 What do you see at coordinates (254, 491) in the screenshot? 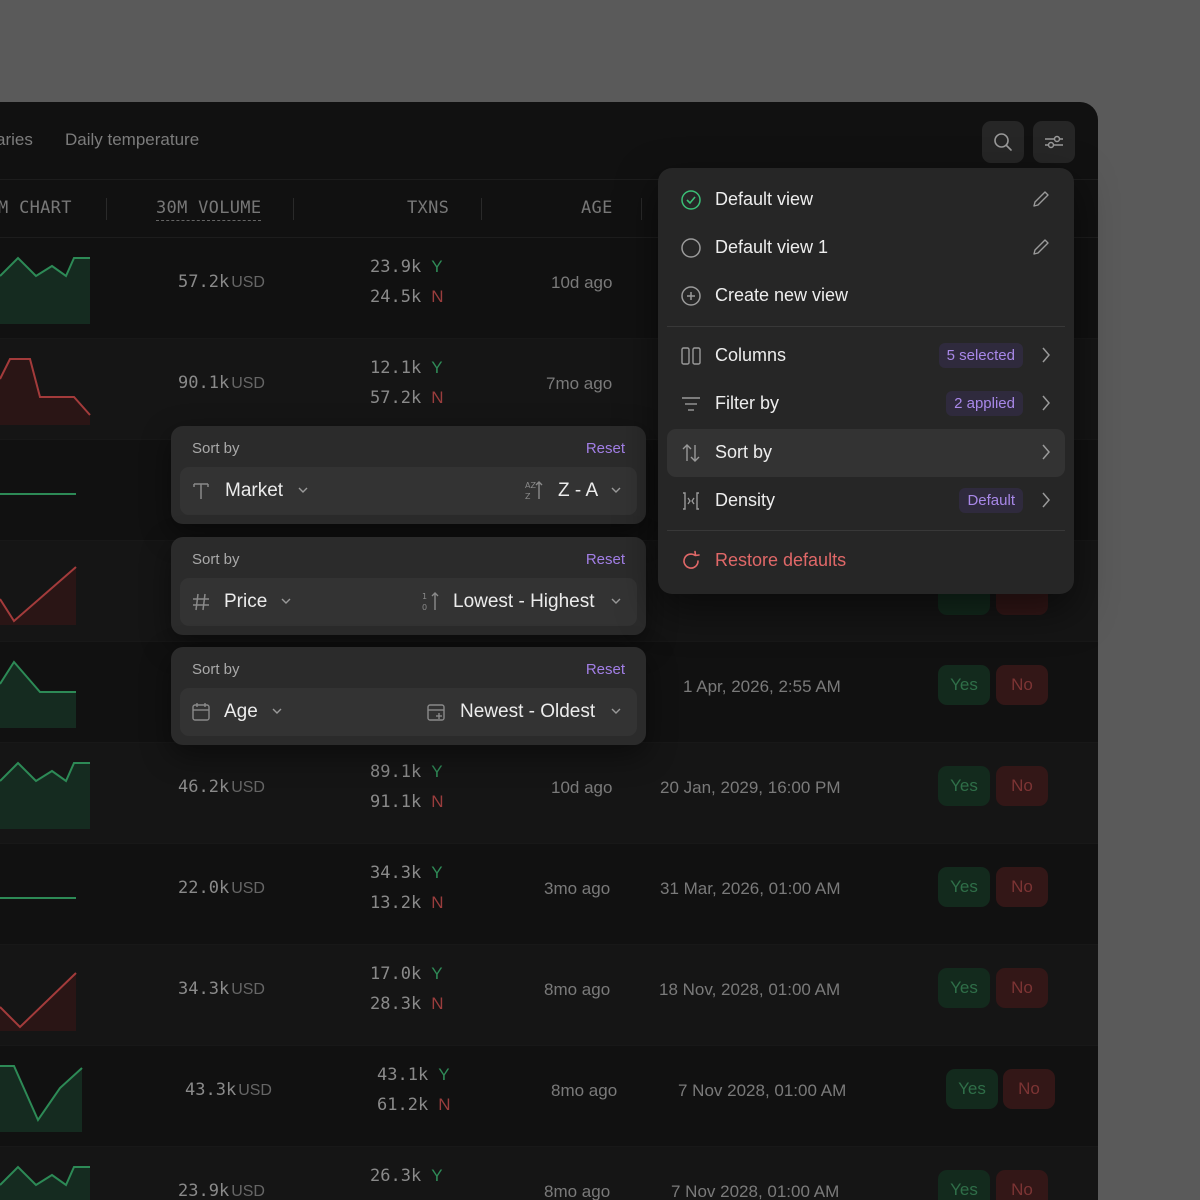
I see `sort-field-select: Market` at bounding box center [254, 491].